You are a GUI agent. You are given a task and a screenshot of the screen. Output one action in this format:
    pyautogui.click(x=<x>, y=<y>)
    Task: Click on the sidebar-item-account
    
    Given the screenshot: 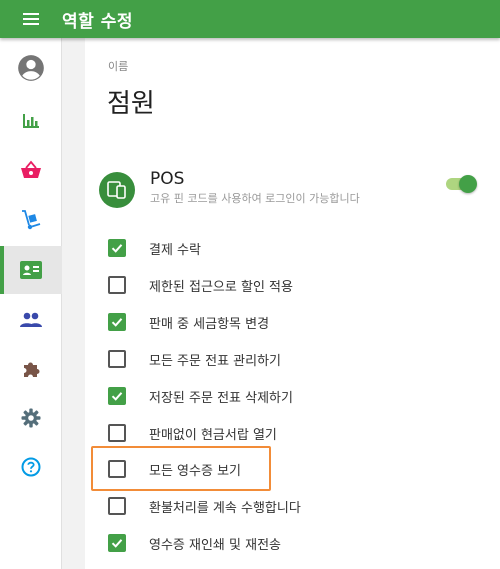 What is the action you would take?
    pyautogui.click(x=31, y=68)
    